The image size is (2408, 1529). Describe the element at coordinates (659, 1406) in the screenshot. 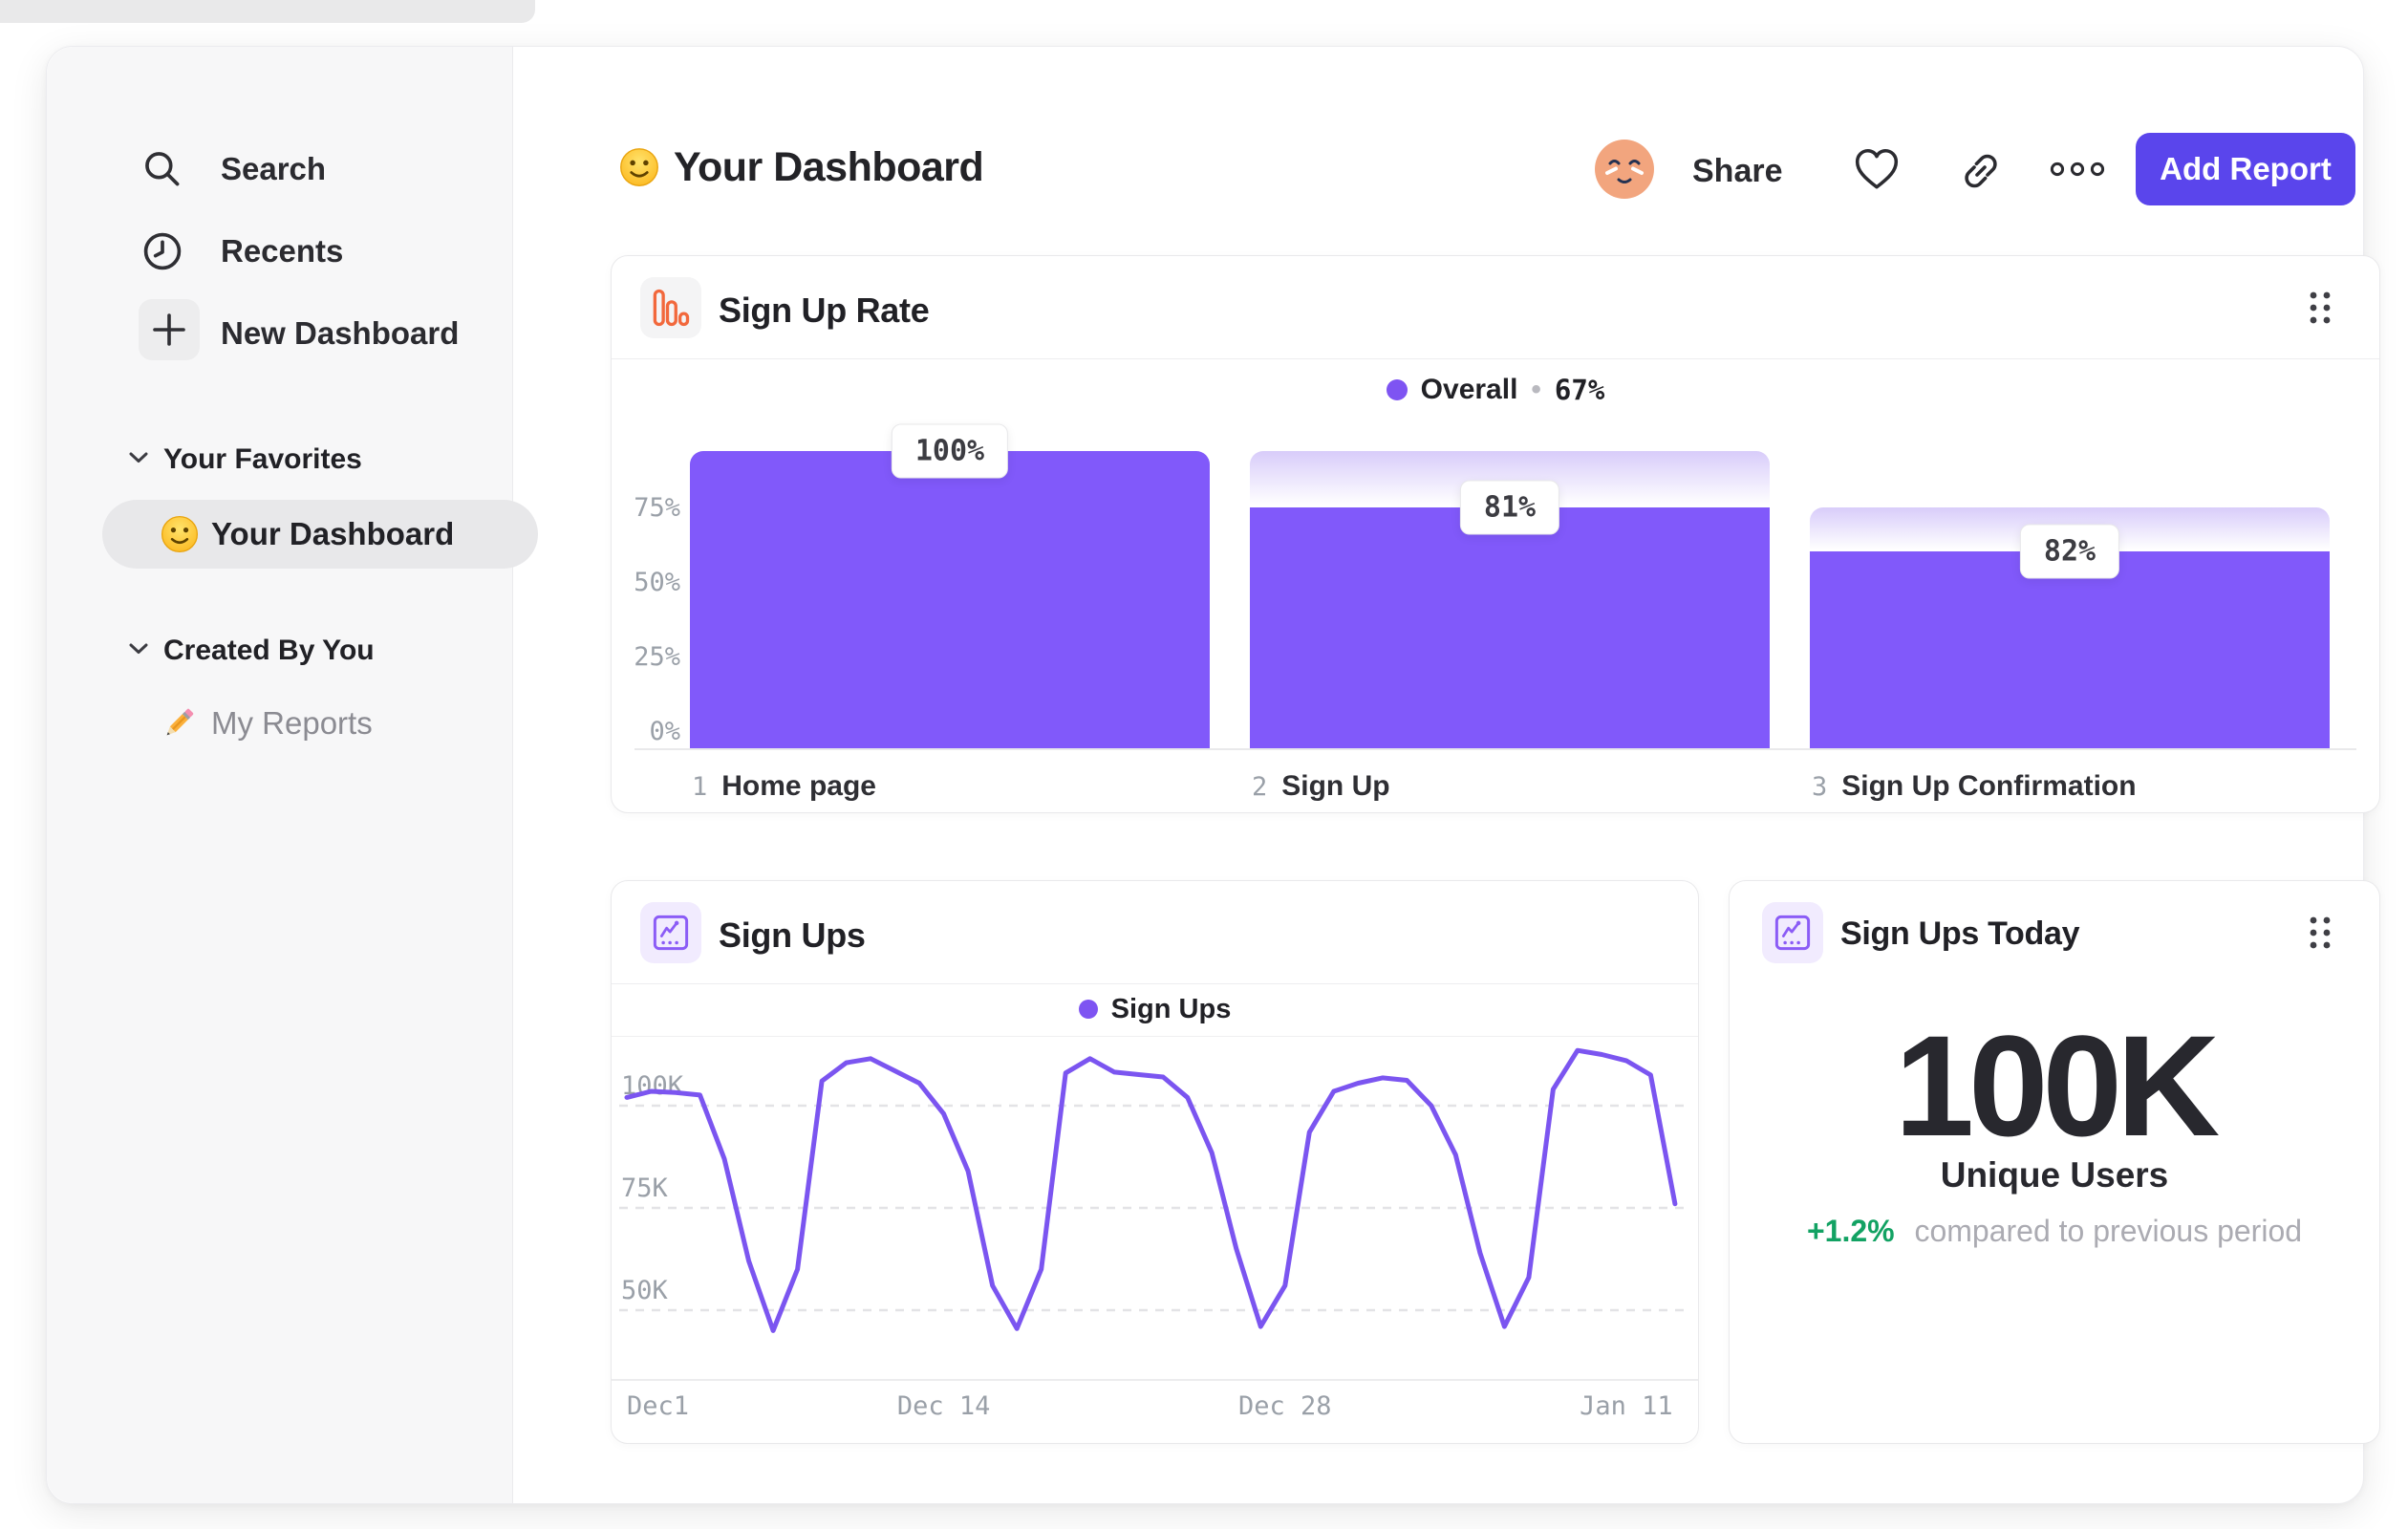

I see `x-tick-label: Dec1` at that location.